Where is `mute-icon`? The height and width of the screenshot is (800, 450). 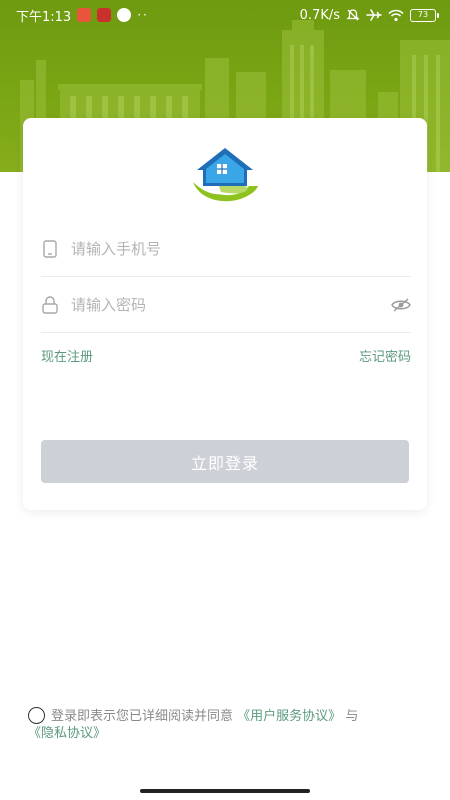
mute-icon is located at coordinates (353, 15).